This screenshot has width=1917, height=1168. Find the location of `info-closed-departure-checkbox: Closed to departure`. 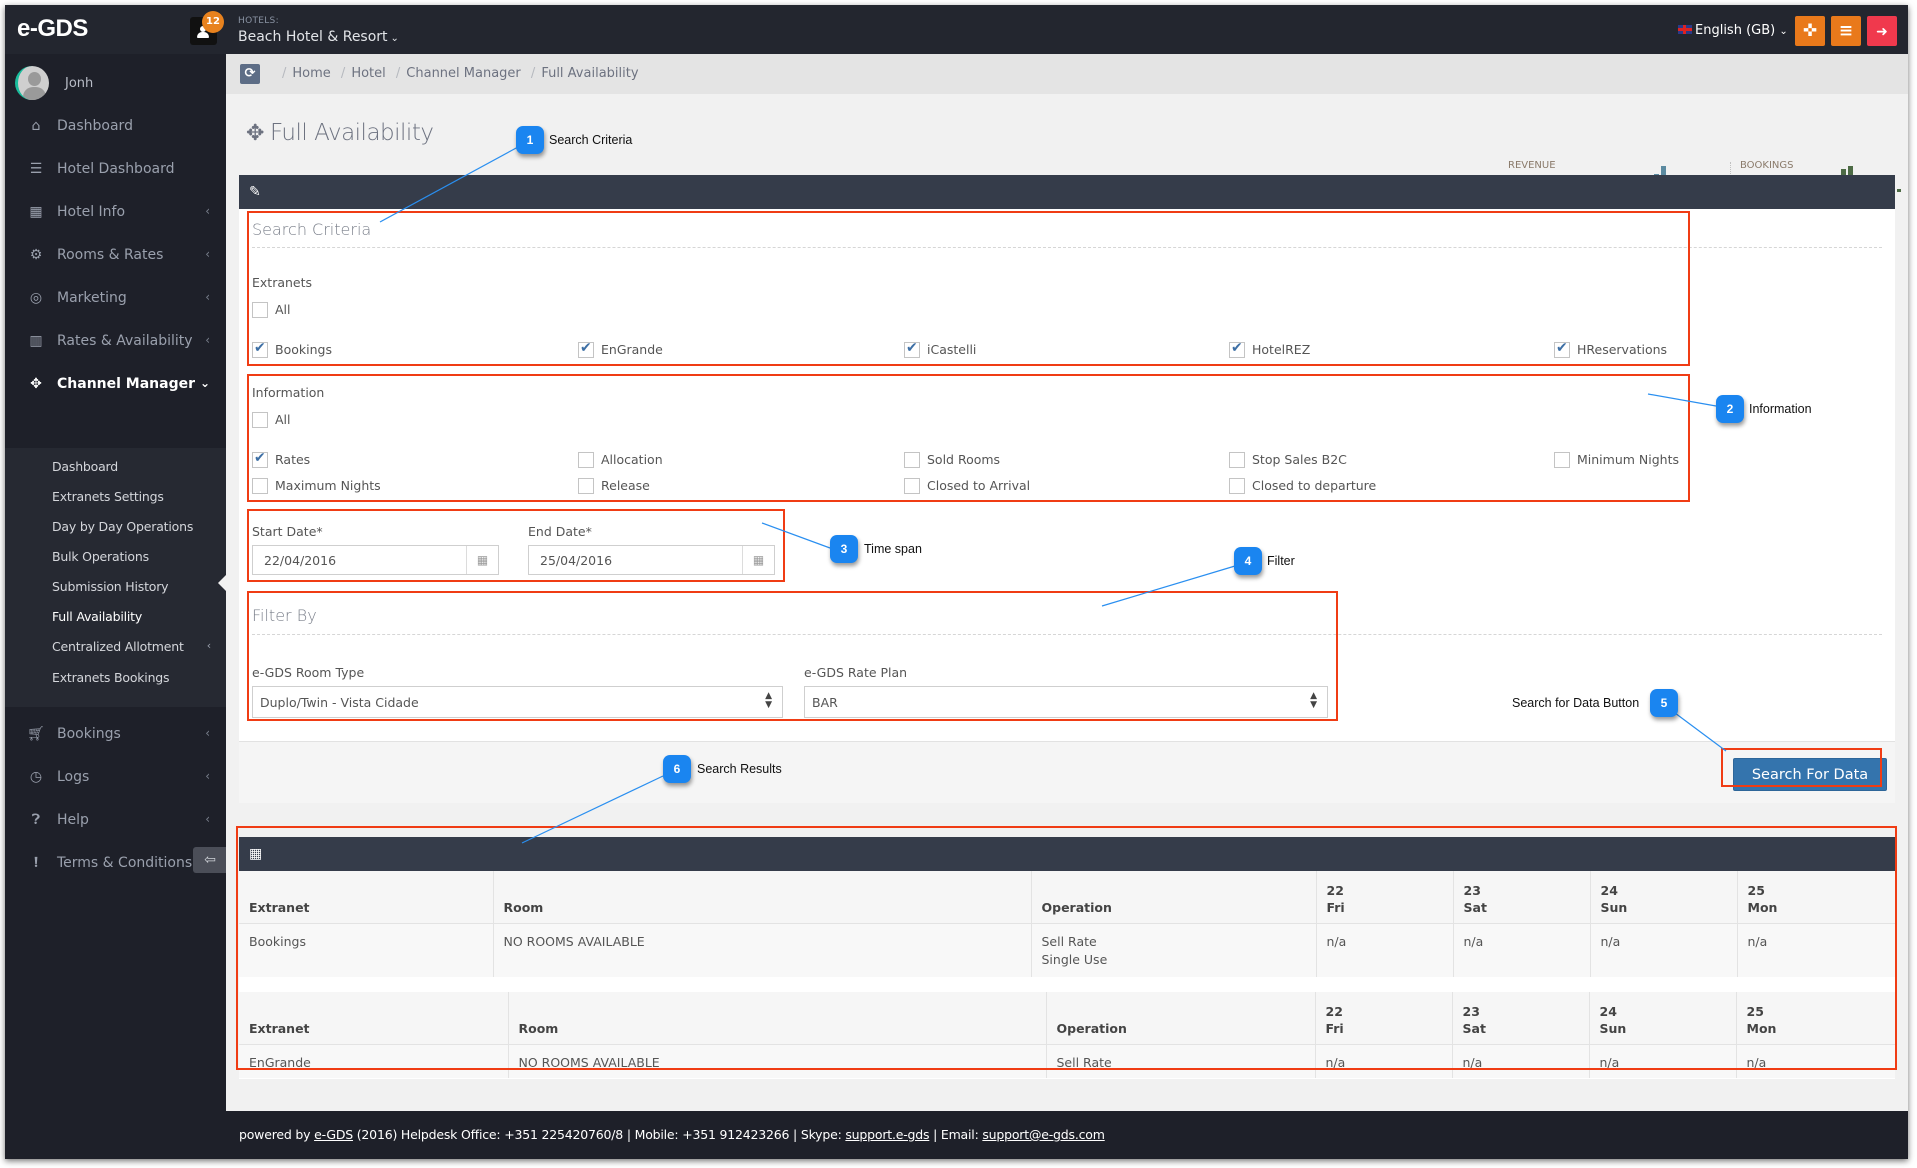

info-closed-departure-checkbox: Closed to departure is located at coordinates (1302, 486).